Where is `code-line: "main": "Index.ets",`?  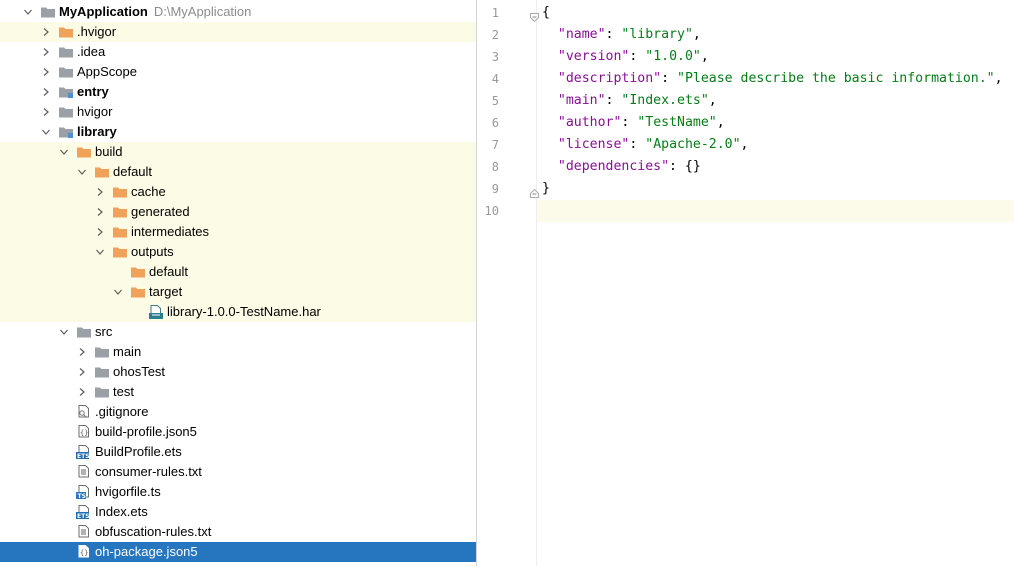
code-line: "main": "Index.ets", is located at coordinates (775, 101).